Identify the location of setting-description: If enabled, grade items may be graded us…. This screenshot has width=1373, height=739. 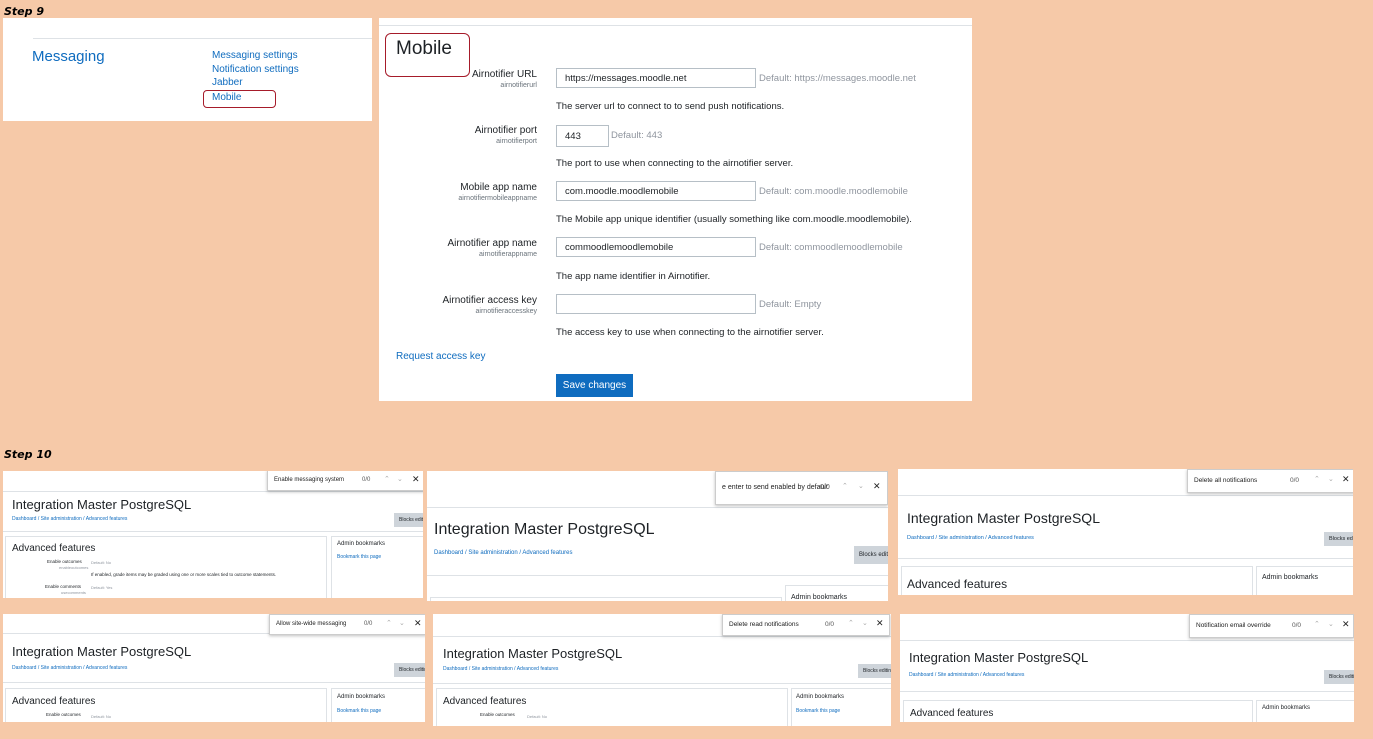
(184, 574).